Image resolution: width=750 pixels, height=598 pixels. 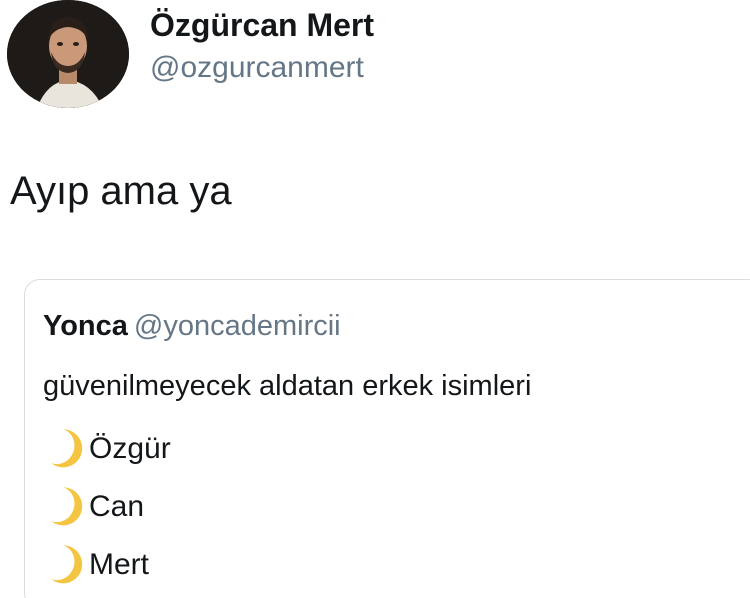 What do you see at coordinates (117, 506) in the screenshot?
I see `list-item-label: Can` at bounding box center [117, 506].